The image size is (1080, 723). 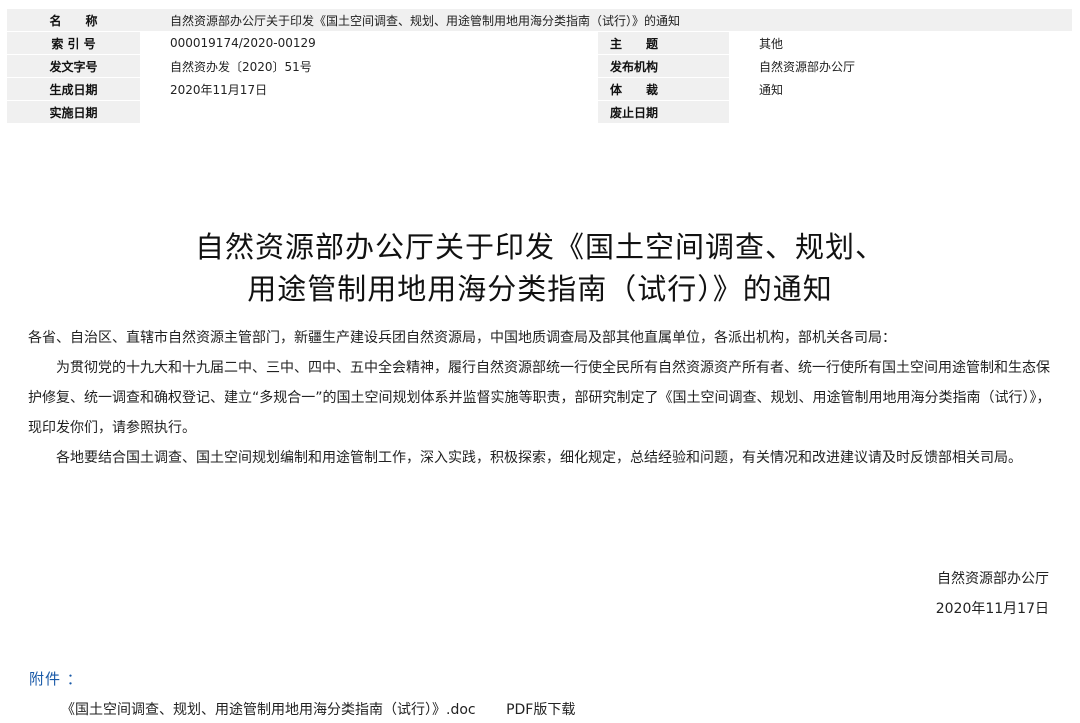 I want to click on meta-label-index: 索 引 号, so click(x=73, y=43).